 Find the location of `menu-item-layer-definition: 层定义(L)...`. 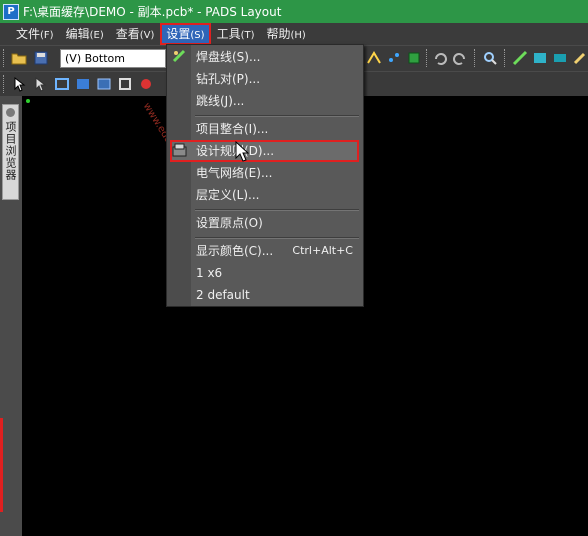

menu-item-layer-definition: 层定义(L)... is located at coordinates (265, 195).